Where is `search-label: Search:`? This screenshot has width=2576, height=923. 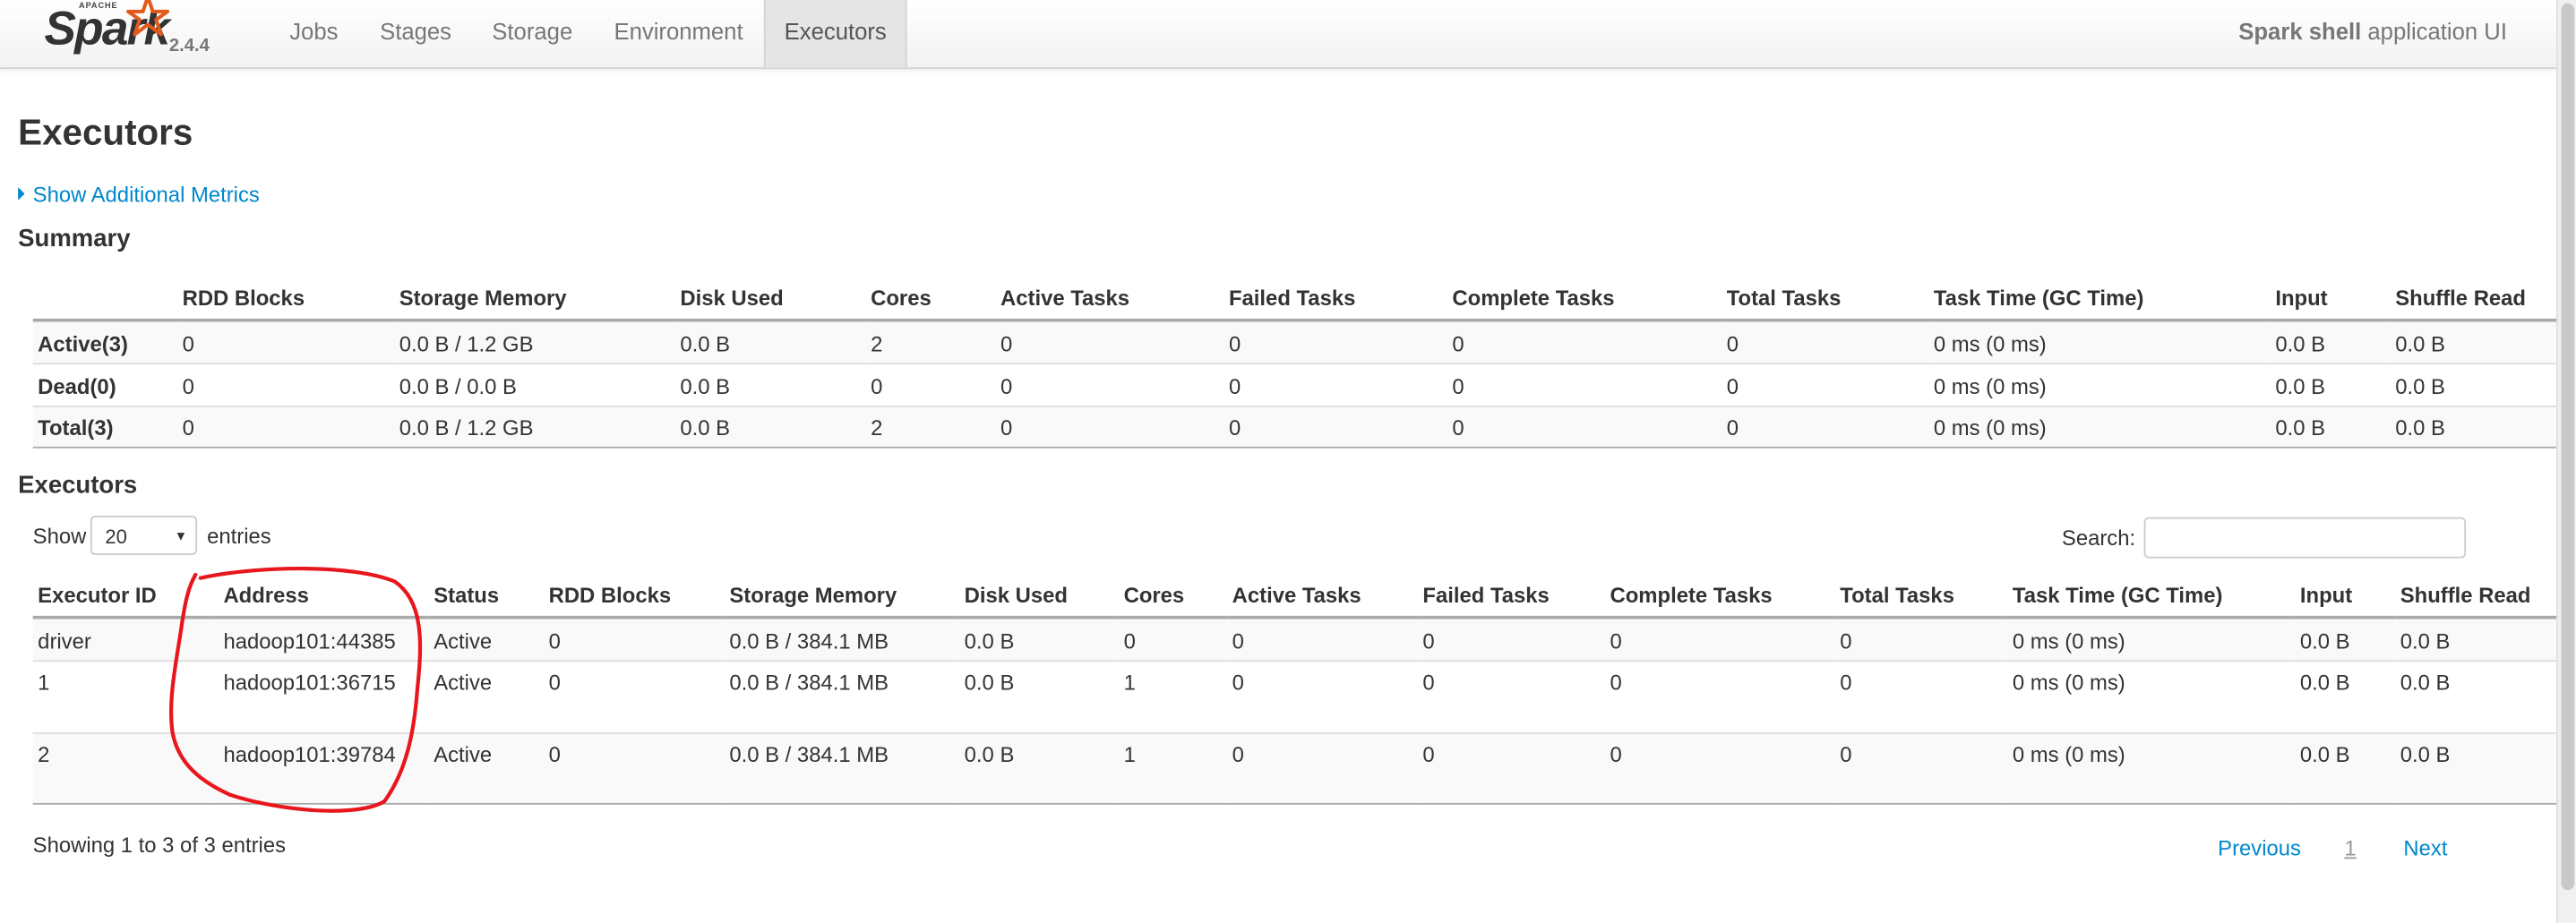
search-label: Search: is located at coordinates (2098, 538).